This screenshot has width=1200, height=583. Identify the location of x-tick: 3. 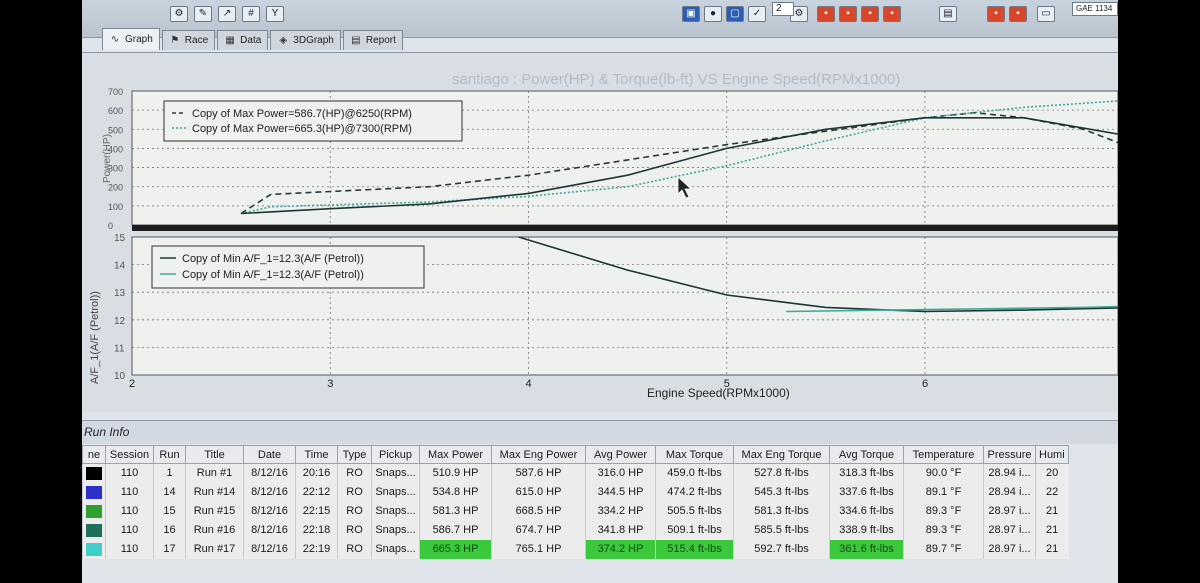
(330, 384).